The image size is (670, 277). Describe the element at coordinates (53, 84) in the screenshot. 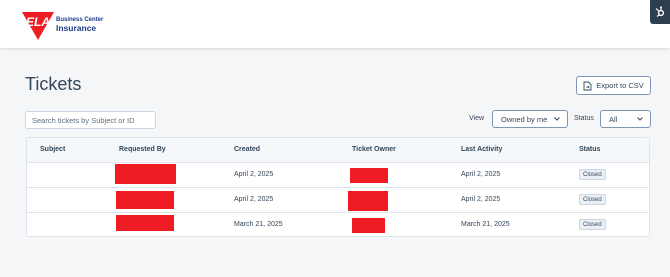

I see `page-title: Tickets` at that location.